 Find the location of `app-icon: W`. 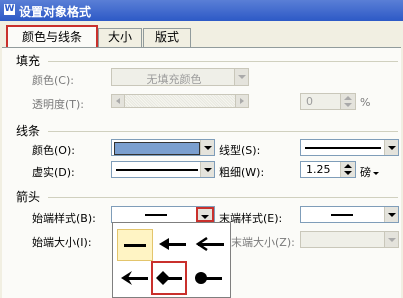

app-icon: W is located at coordinates (9, 9).